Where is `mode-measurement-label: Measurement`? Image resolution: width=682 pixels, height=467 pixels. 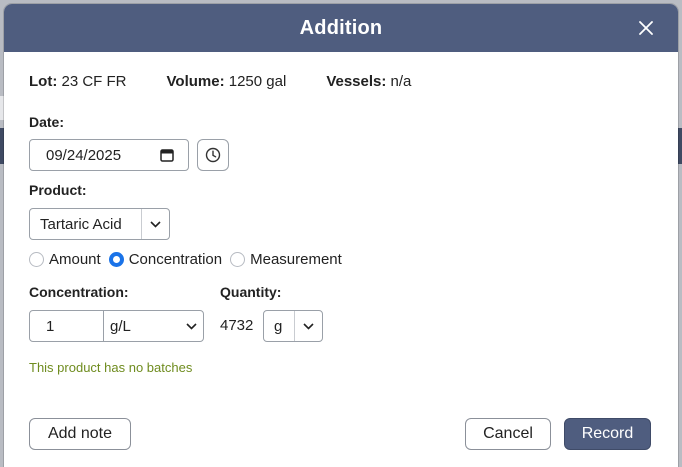 mode-measurement-label: Measurement is located at coordinates (296, 259).